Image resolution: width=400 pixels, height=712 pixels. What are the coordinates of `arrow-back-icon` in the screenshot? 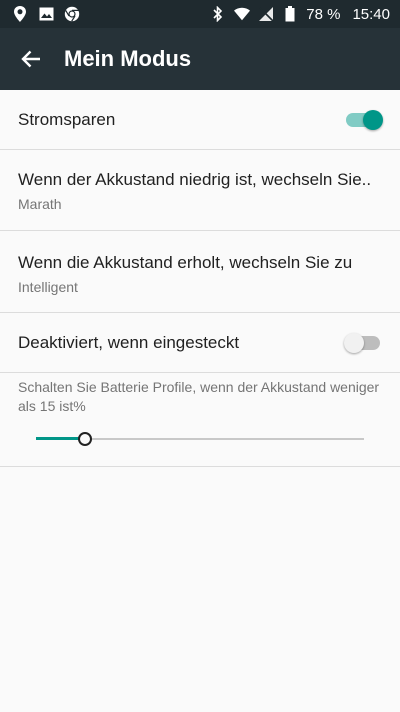 It's located at (30, 59).